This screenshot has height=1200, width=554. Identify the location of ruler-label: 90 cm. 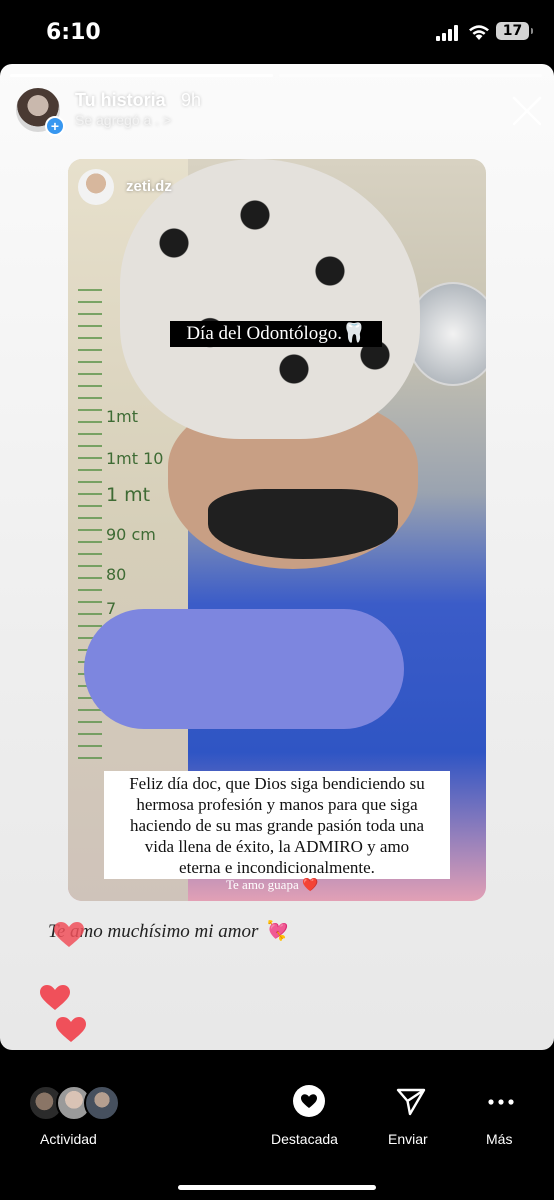
(131, 534).